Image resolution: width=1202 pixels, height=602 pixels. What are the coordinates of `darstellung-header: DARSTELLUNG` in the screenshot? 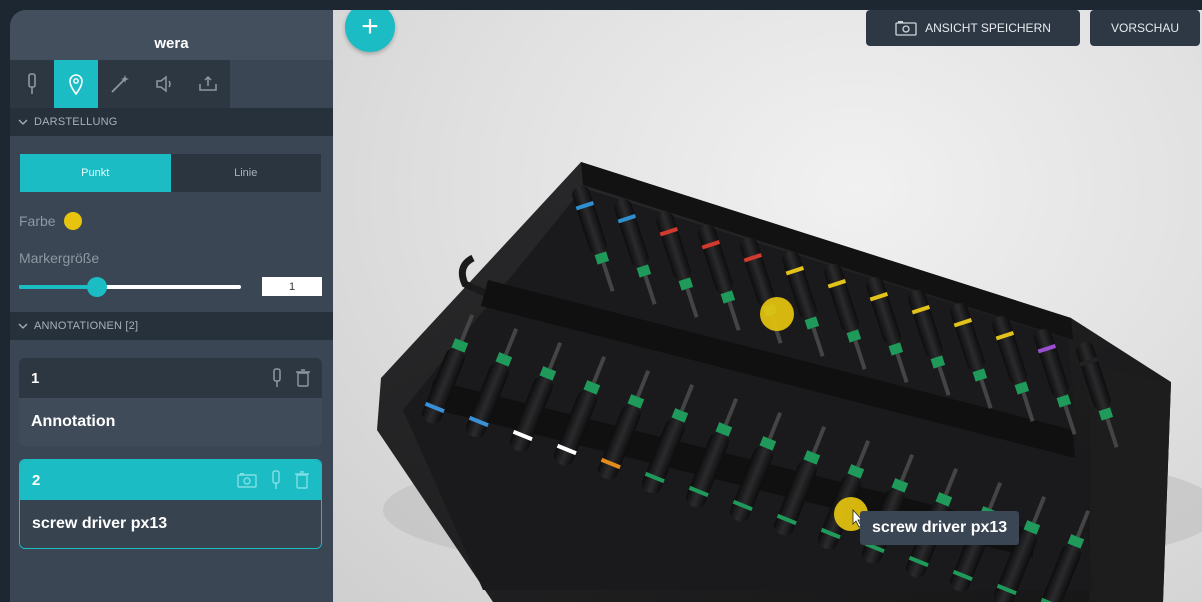 It's located at (171, 122).